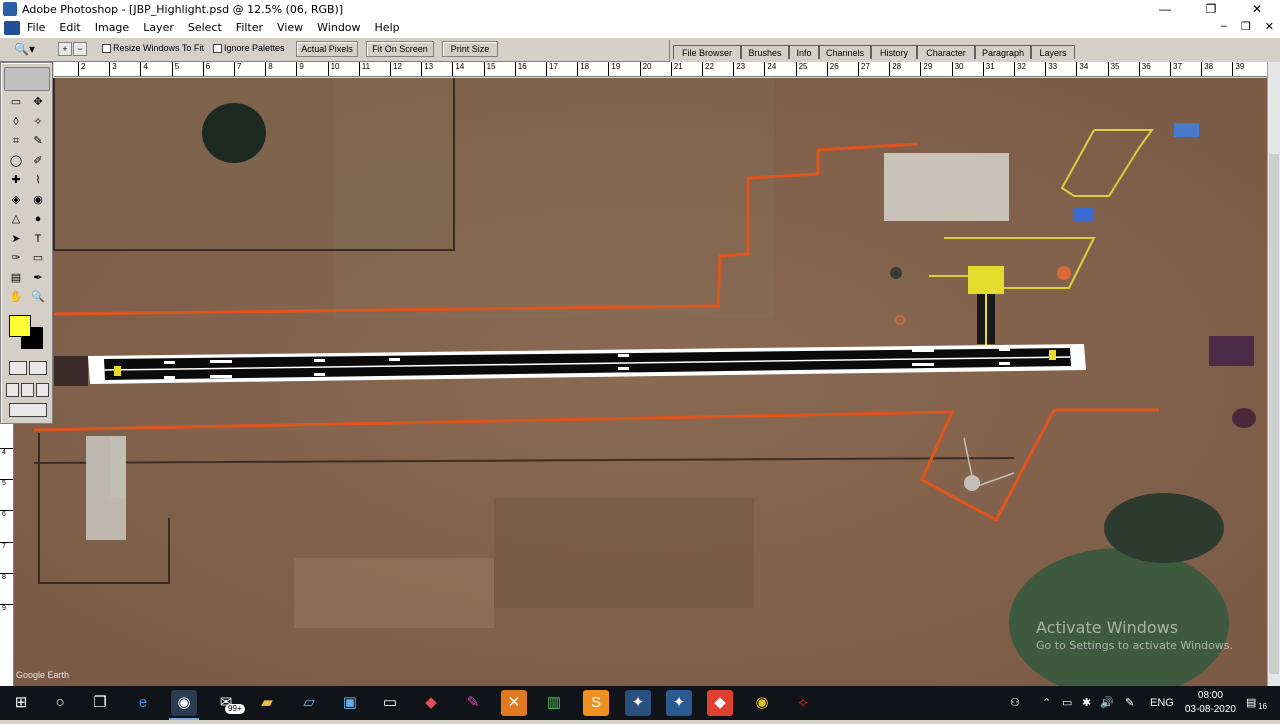 The height and width of the screenshot is (724, 1280). I want to click on notes-tool-icon: ▤, so click(16, 278).